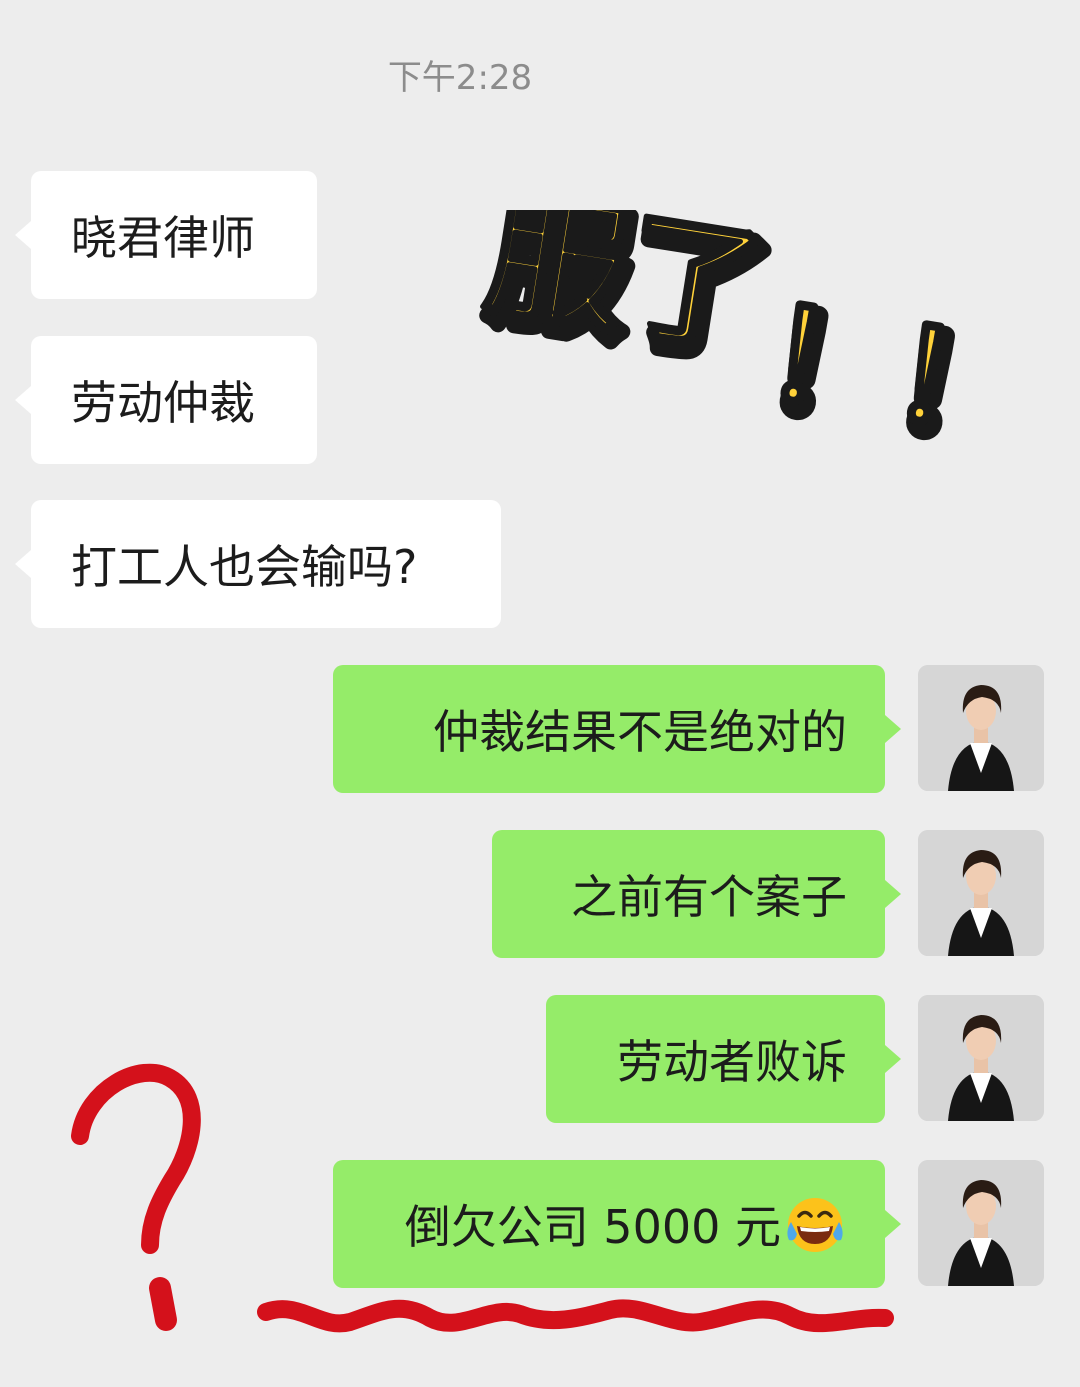 Image resolution: width=1080 pixels, height=1387 pixels. What do you see at coordinates (163, 1304) in the screenshot?
I see `question-mark-dot` at bounding box center [163, 1304].